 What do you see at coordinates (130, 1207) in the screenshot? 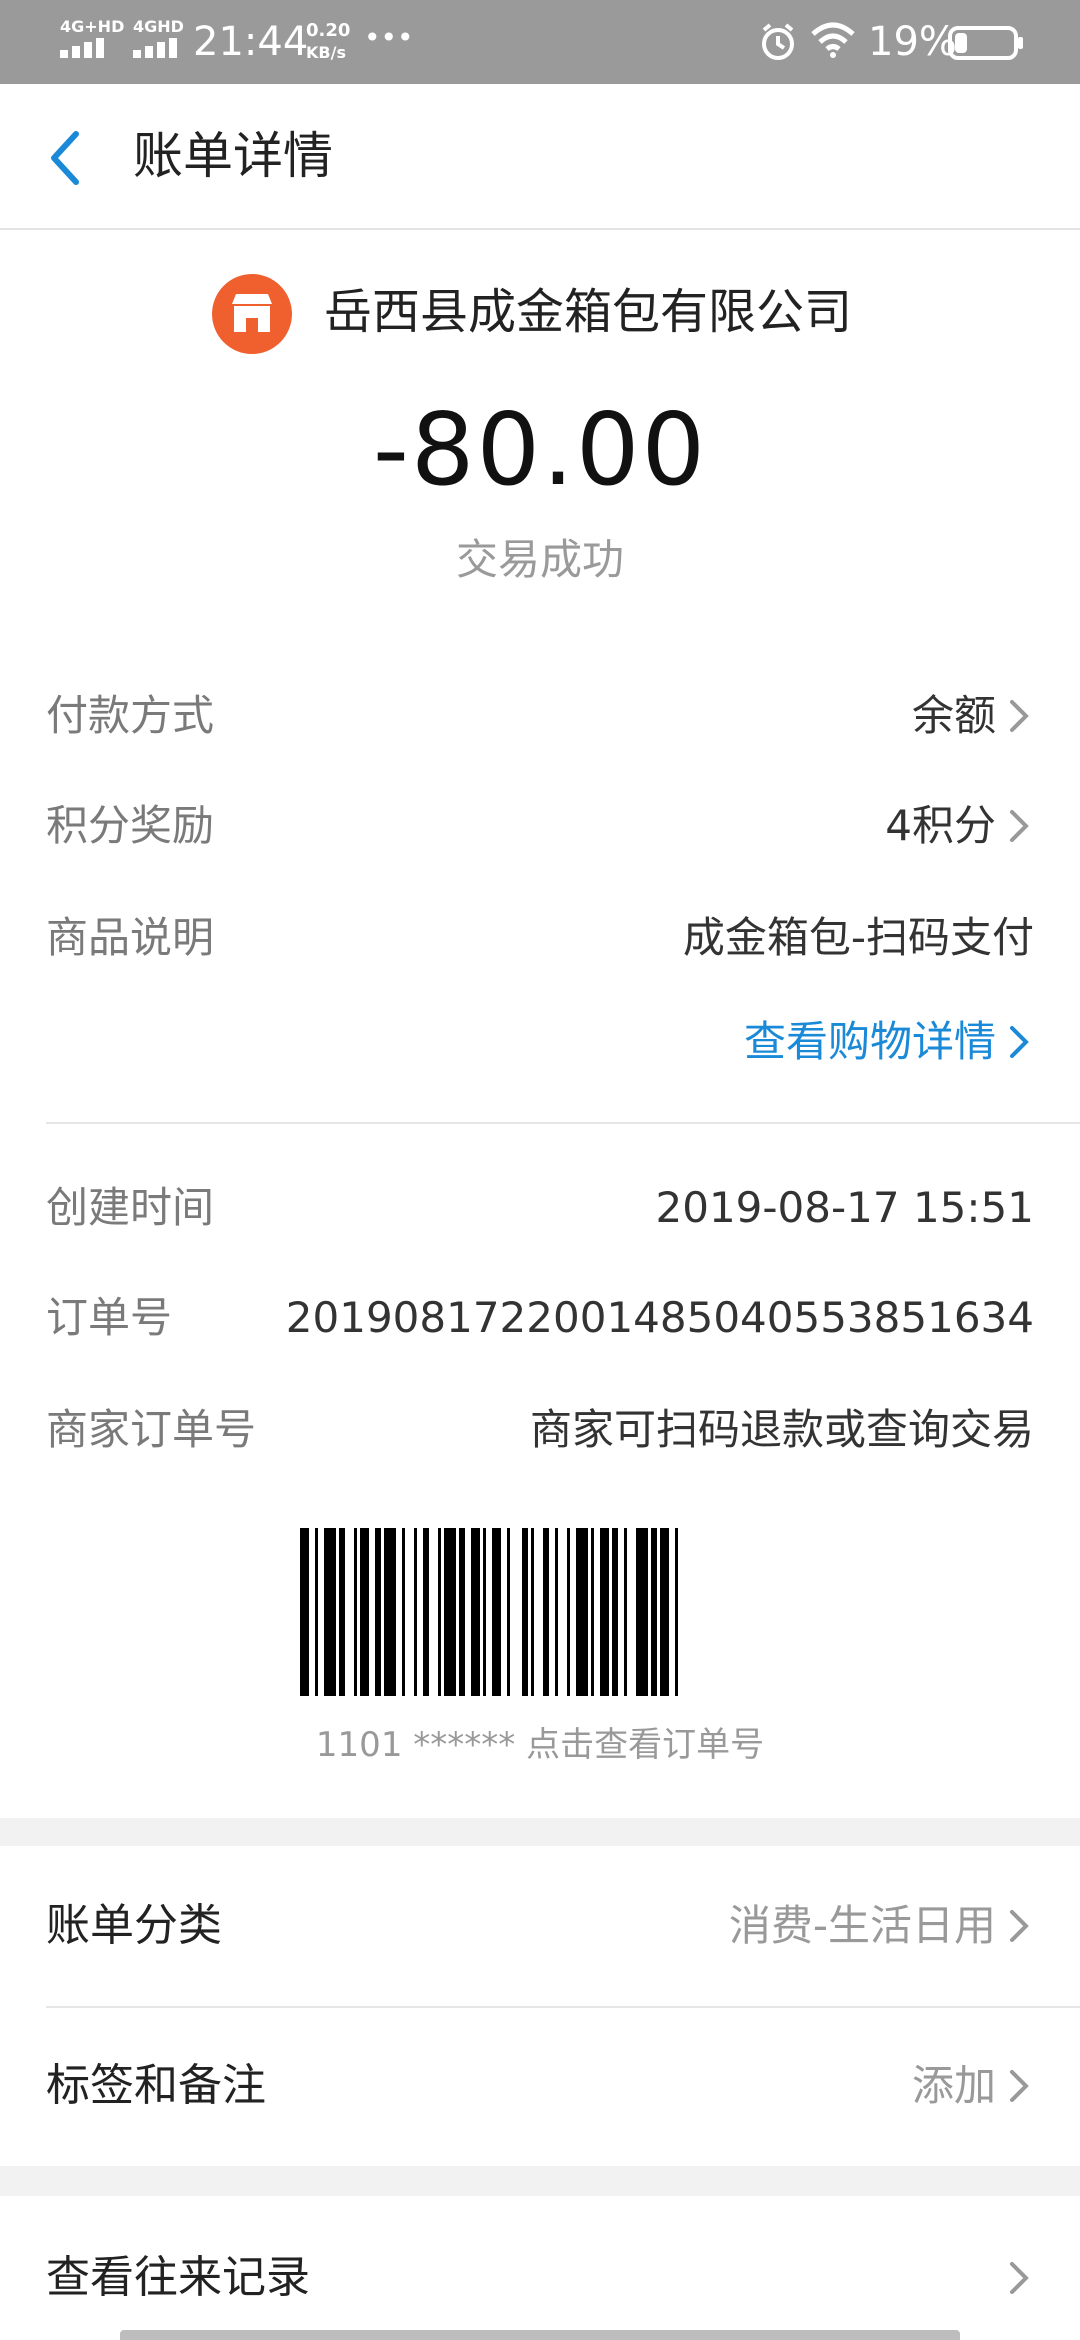
I see `created-time-label: 创建时间` at bounding box center [130, 1207].